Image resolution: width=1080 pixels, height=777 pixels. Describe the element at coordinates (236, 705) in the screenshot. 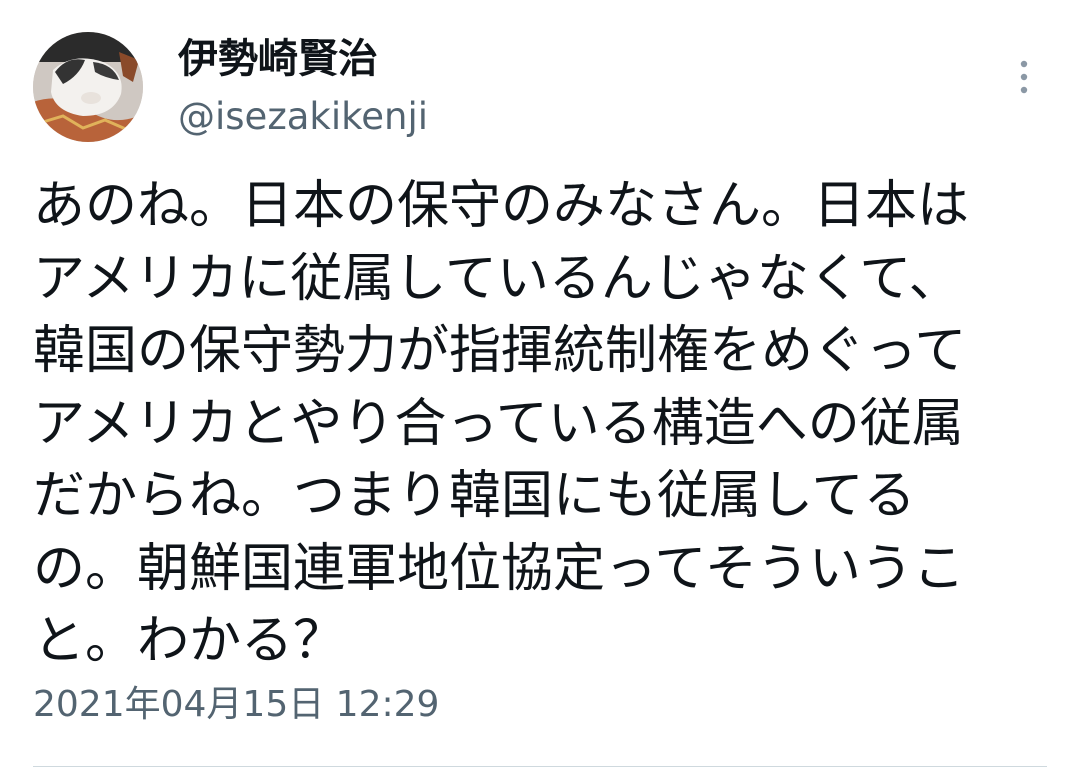

I see `tweet-timestamp: 2021年04月15日 12:29` at that location.